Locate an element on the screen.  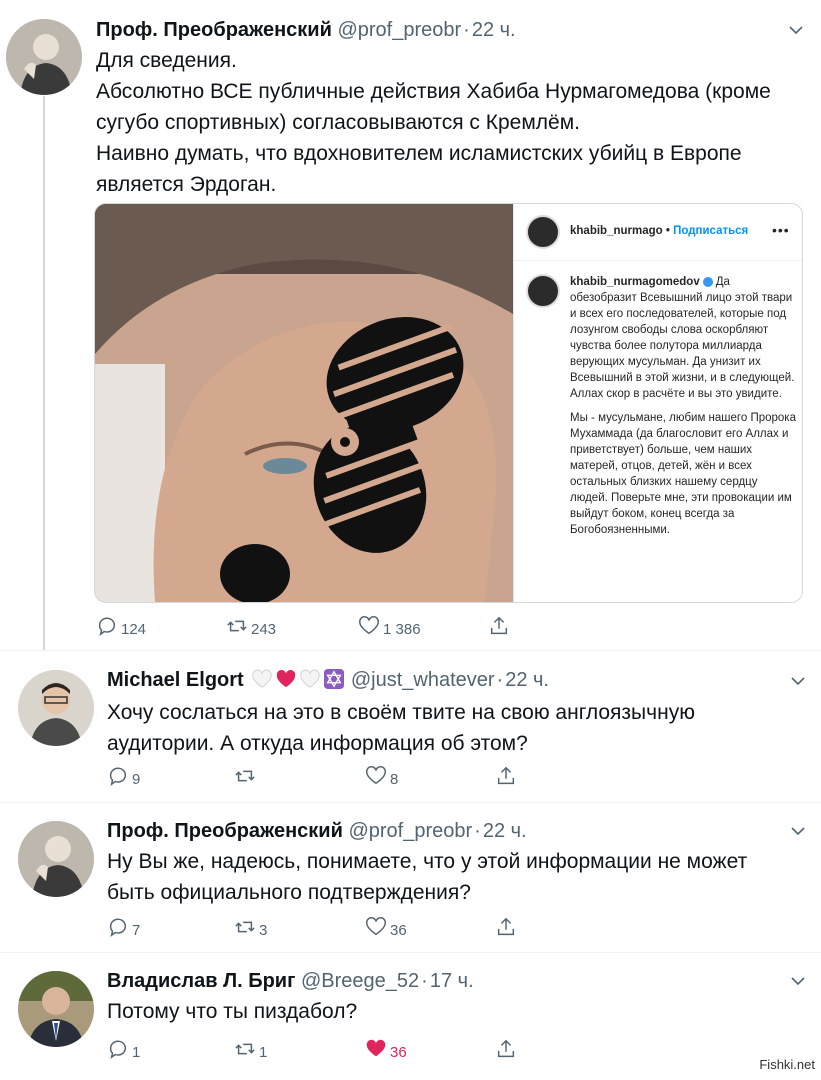
instagram-avatar is located at coordinates (543, 232).